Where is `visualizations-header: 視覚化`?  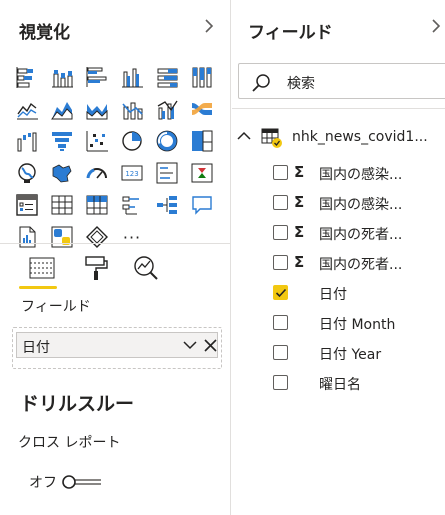 visualizations-header: 視覚化 is located at coordinates (115, 25).